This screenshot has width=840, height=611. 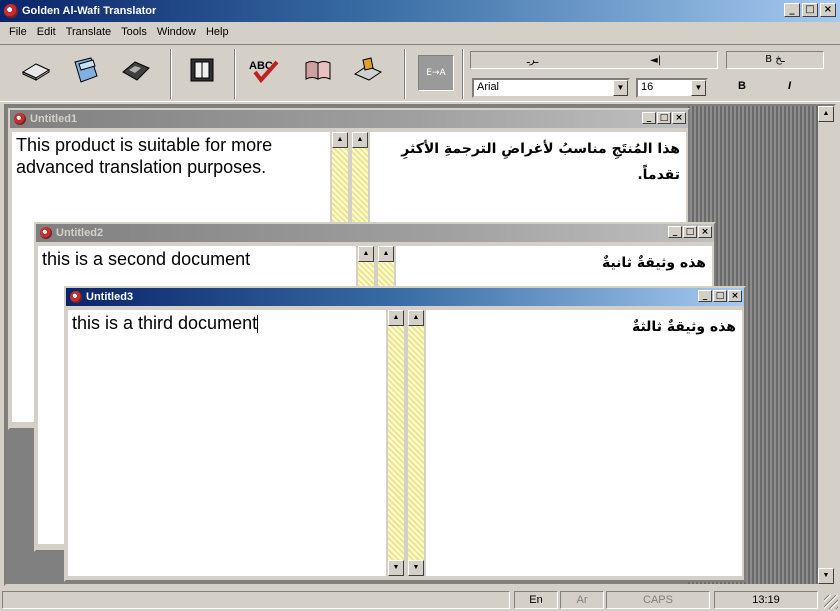 I want to click on text-caret, so click(x=258, y=324).